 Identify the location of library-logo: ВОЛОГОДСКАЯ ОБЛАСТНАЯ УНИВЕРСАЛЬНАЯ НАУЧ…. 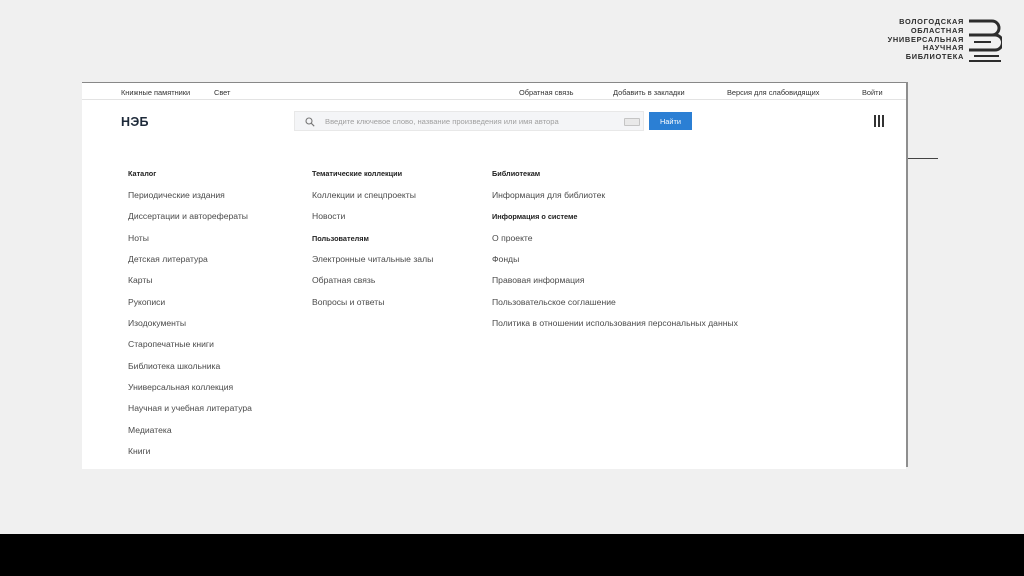
(945, 39).